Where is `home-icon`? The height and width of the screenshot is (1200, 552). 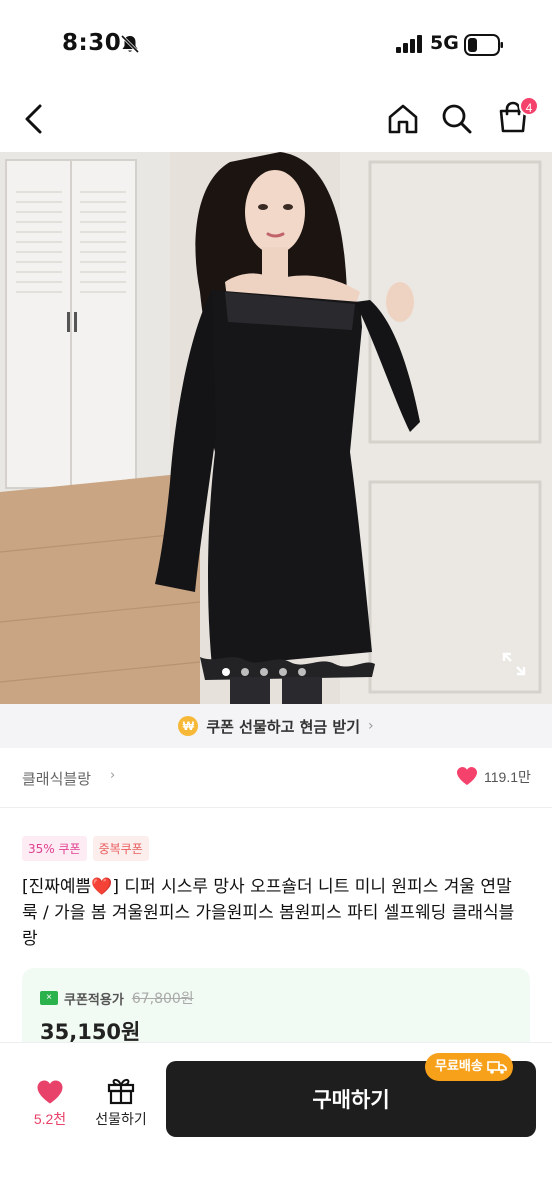
home-icon is located at coordinates (403, 119).